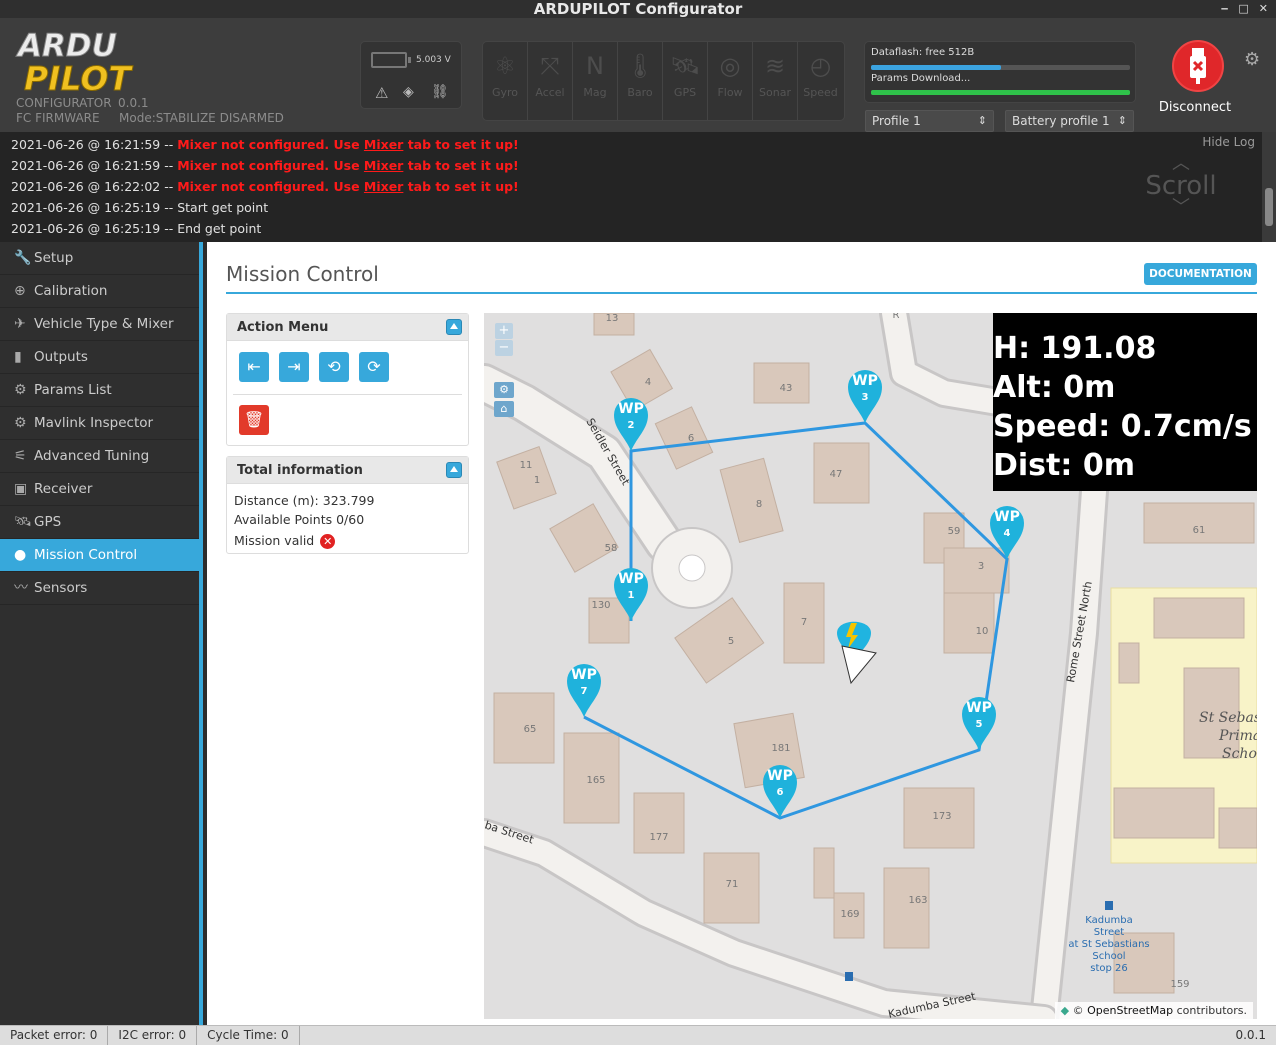  Describe the element at coordinates (1225, 9) in the screenshot. I see `minimize-button: ‒` at that location.